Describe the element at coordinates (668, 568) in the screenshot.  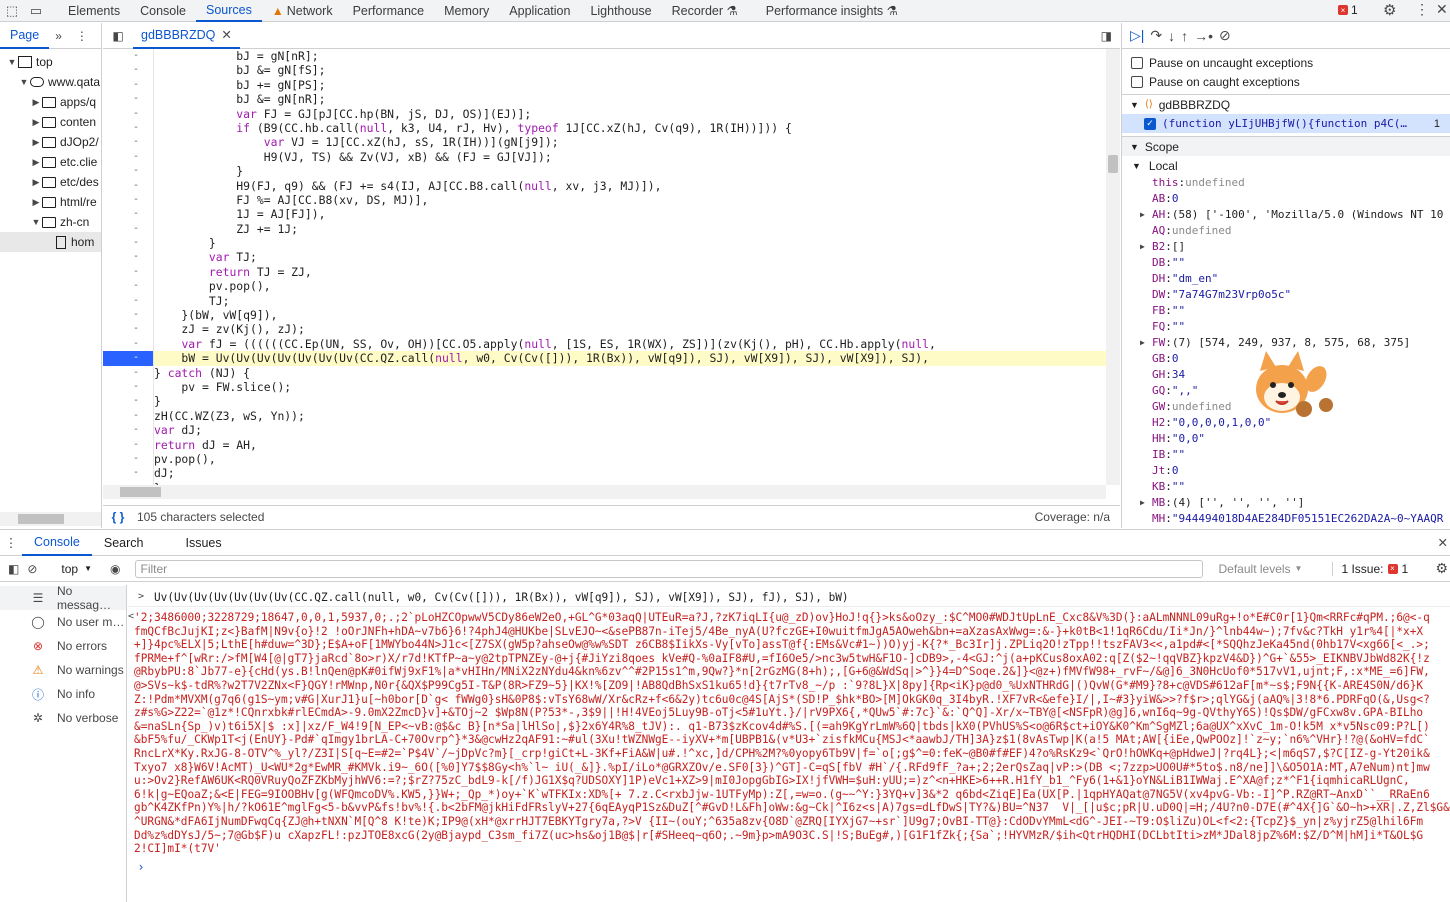
I see `filter-input: Filter` at that location.